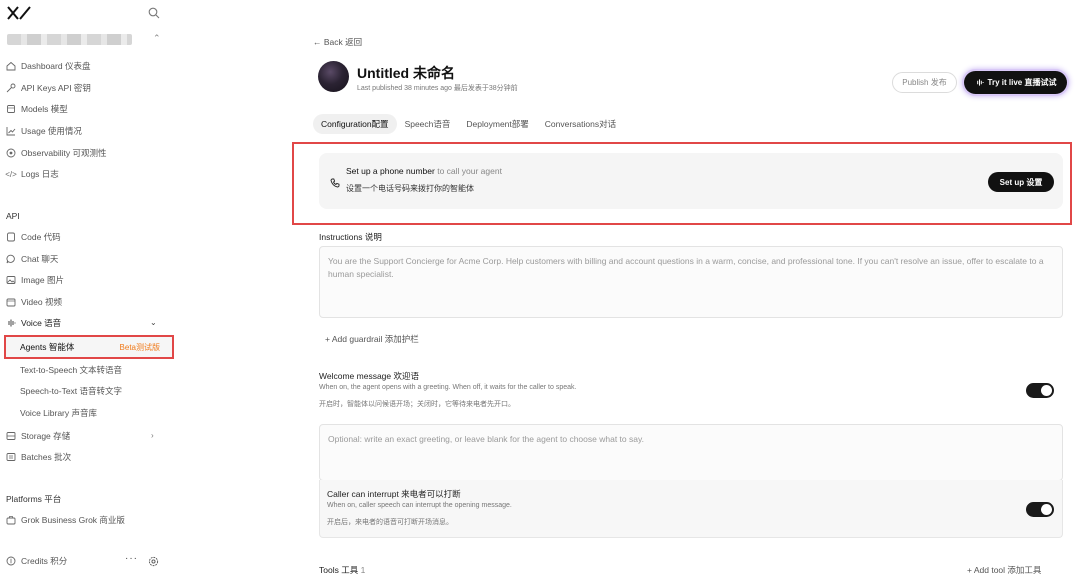  I want to click on coin-icon, so click(11, 561).